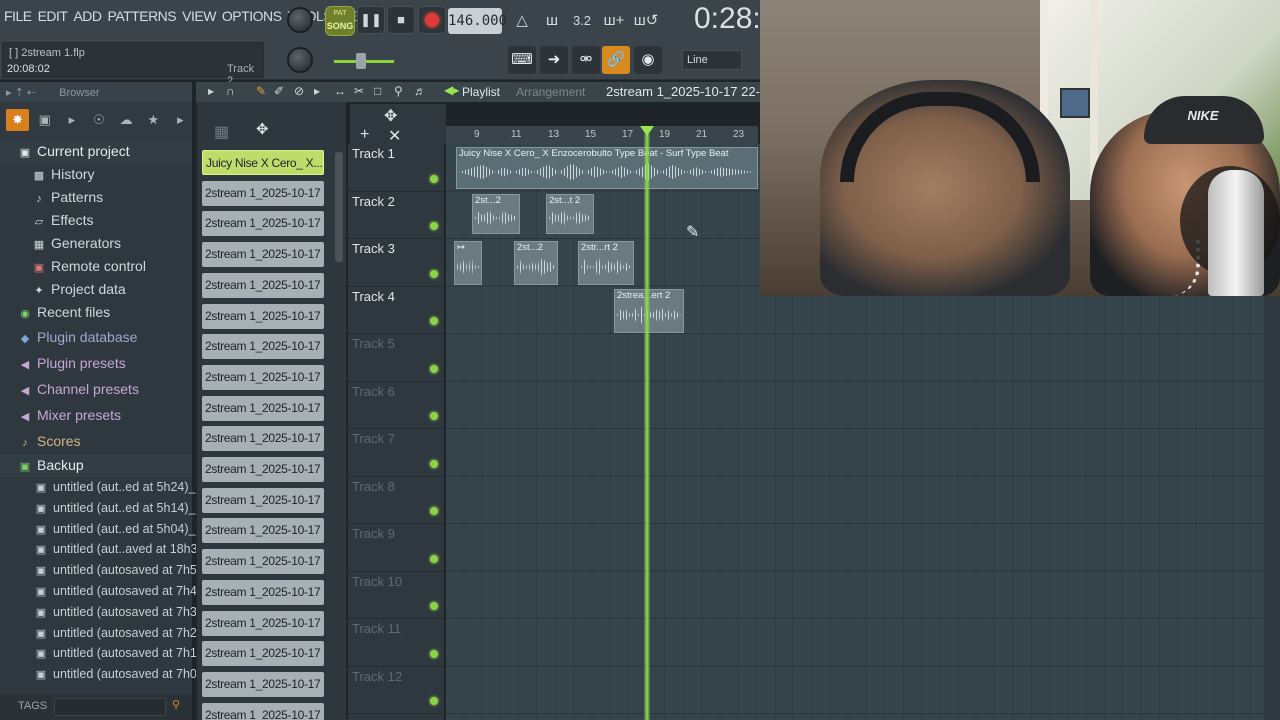 Image resolution: width=1280 pixels, height=720 pixels. What do you see at coordinates (96, 363) in the screenshot?
I see `tree-plugin-presets: ◀ Plugin presets` at bounding box center [96, 363].